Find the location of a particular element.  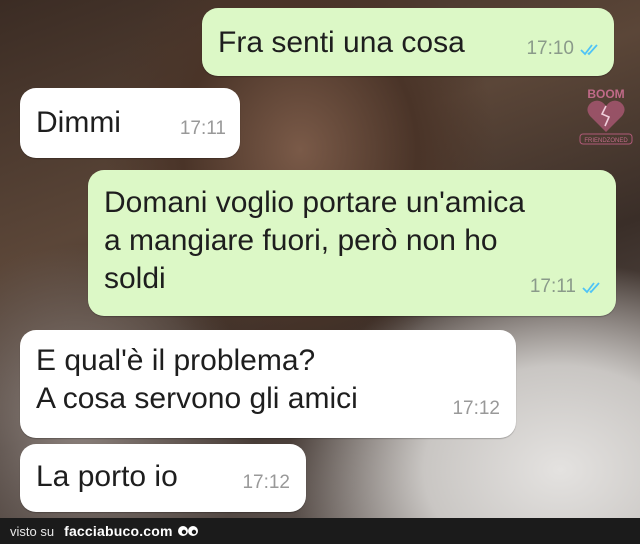

message-text: Dimmi is located at coordinates (78, 122).